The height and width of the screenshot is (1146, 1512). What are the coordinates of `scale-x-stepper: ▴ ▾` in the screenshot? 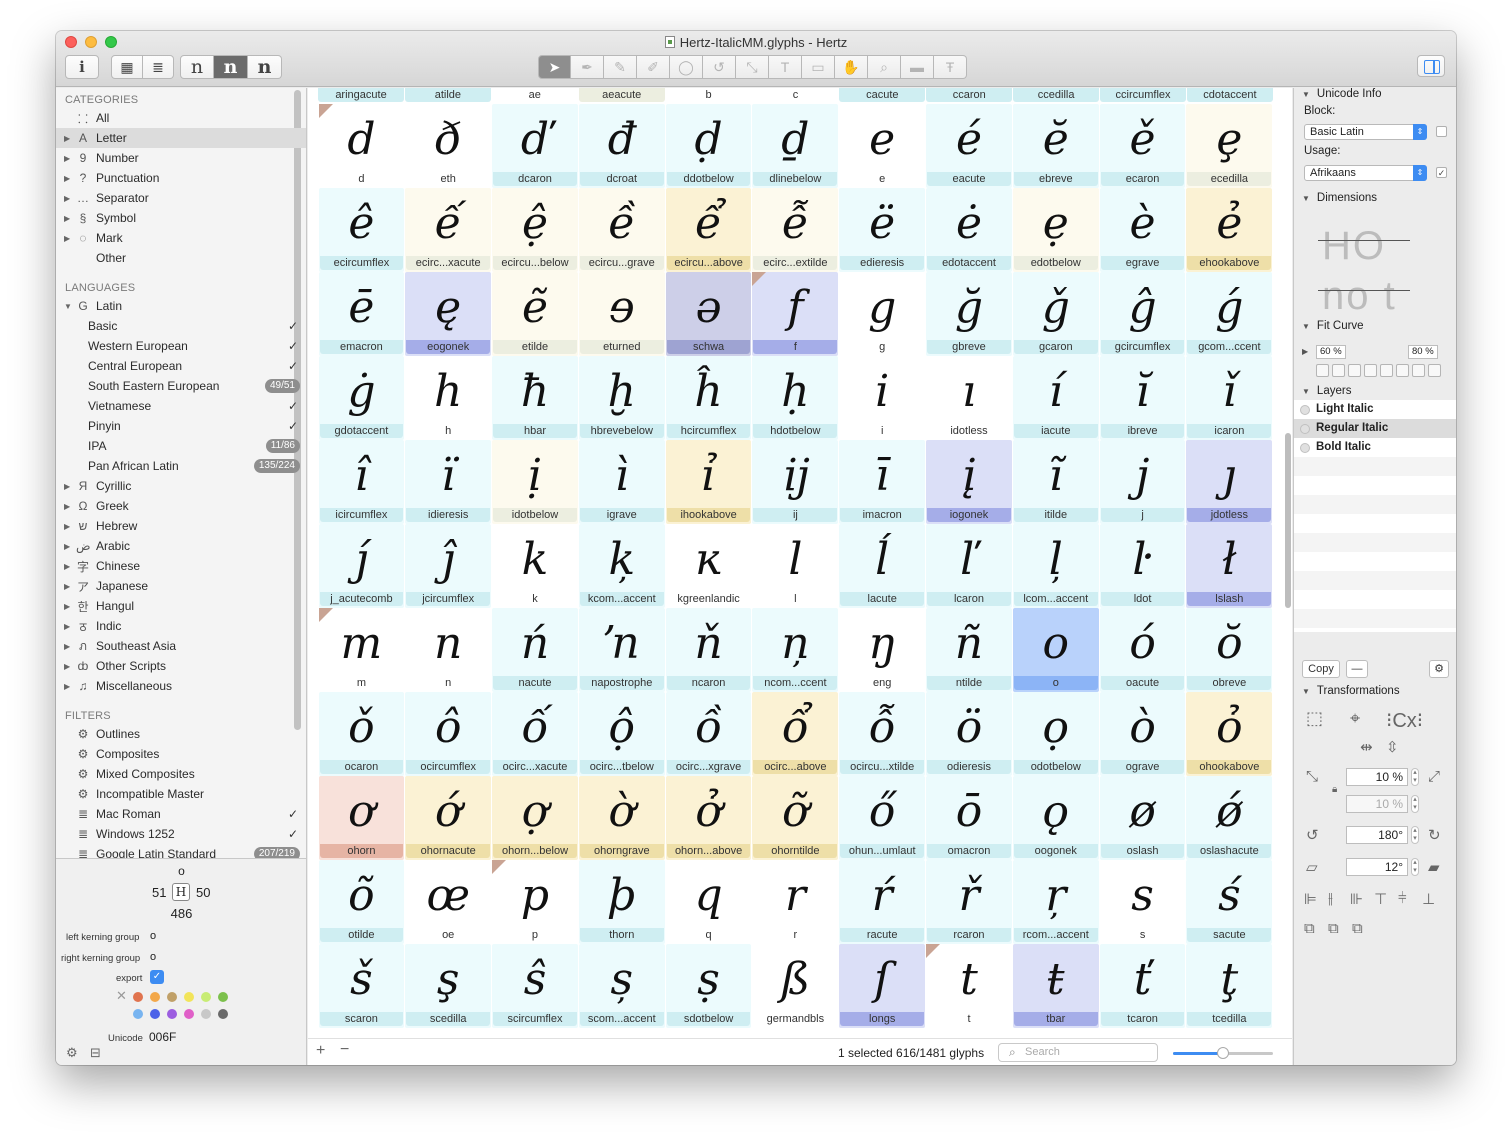 It's located at (1415, 777).